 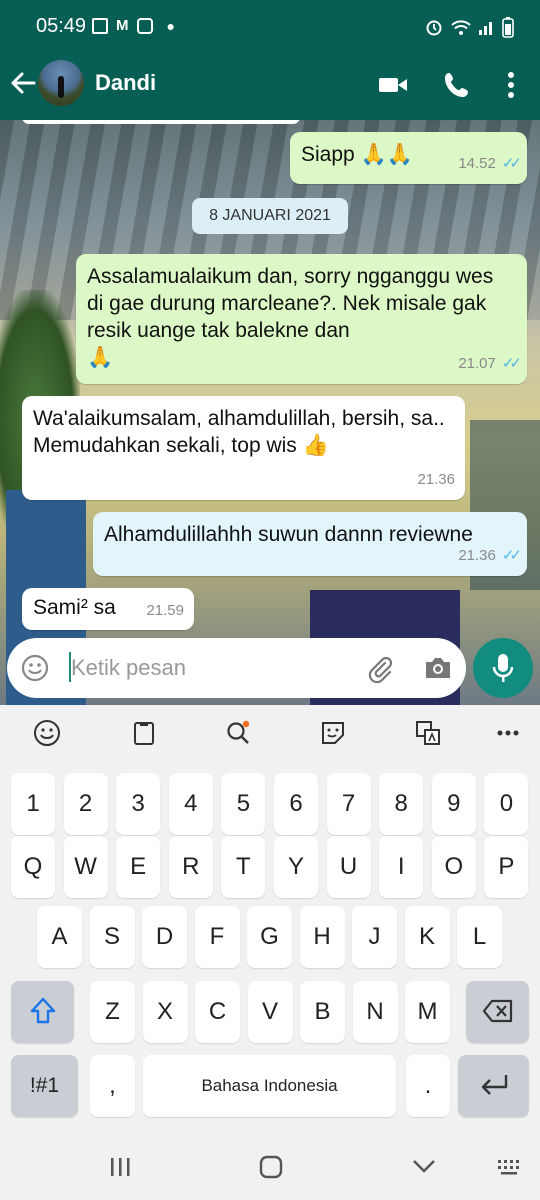 I want to click on key-s: S, so click(x=112, y=937).